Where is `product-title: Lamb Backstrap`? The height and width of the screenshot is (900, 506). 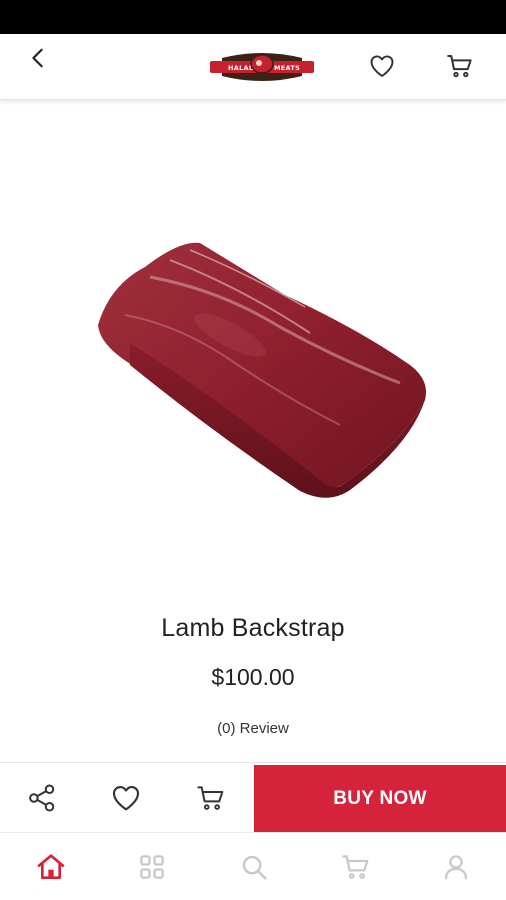
product-title: Lamb Backstrap is located at coordinates (253, 628).